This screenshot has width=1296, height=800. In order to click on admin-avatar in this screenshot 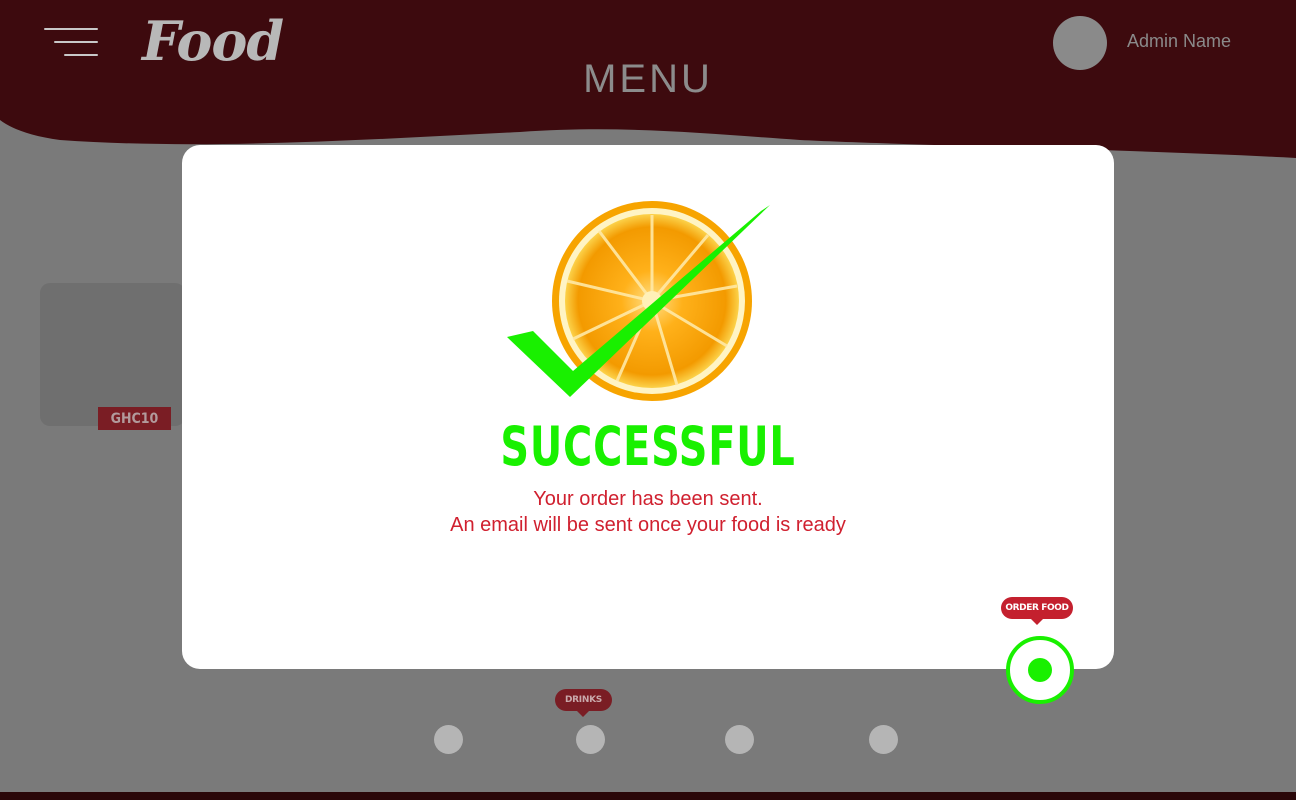, I will do `click(1080, 43)`.